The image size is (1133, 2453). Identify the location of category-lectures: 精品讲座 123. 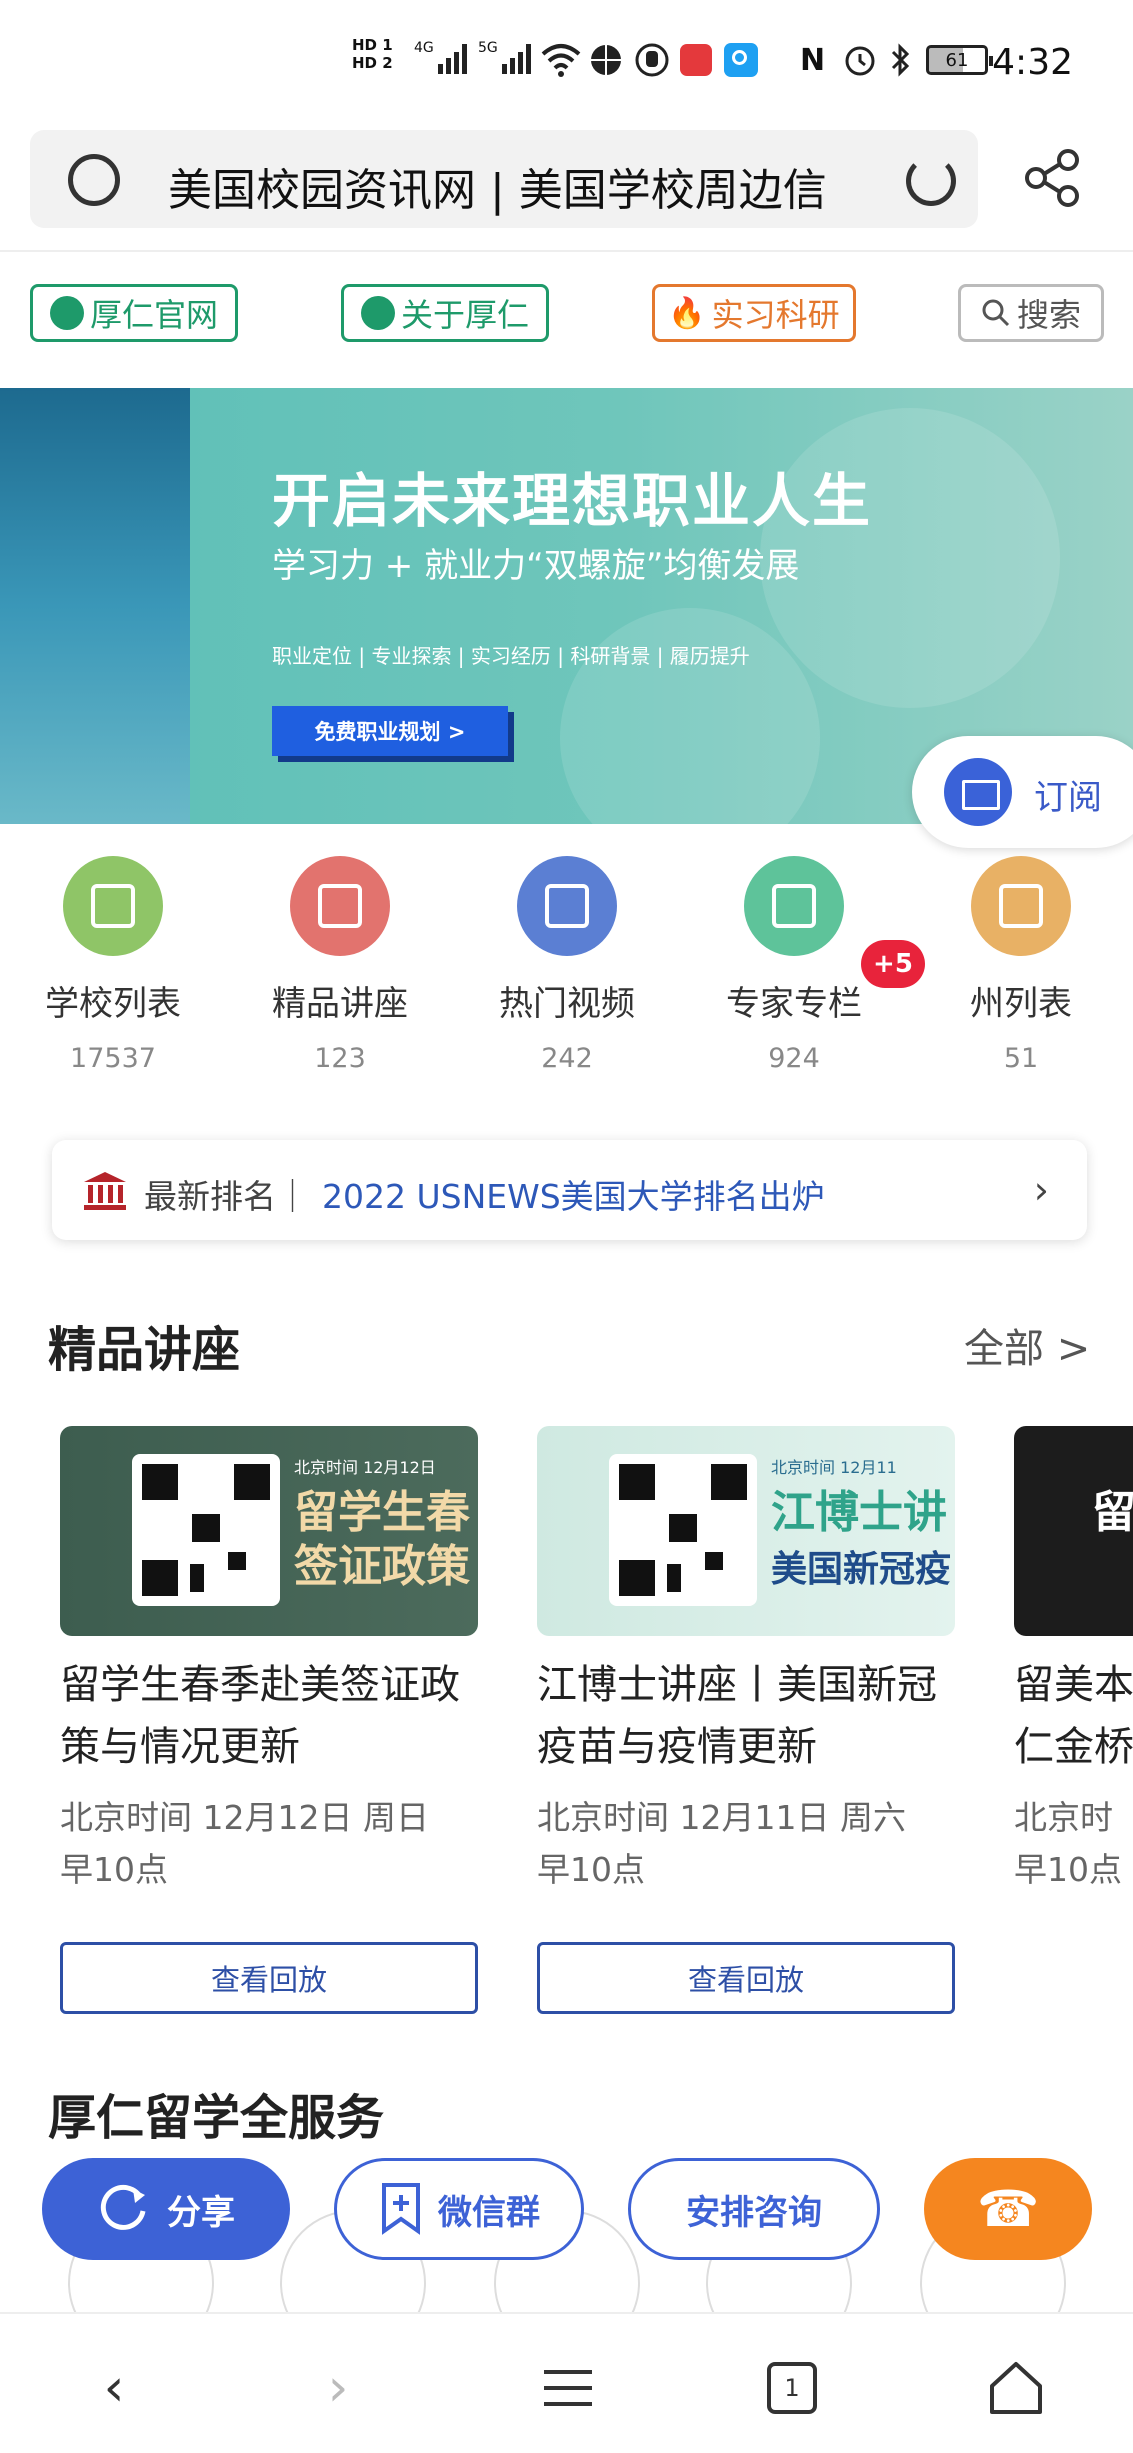
(340, 965).